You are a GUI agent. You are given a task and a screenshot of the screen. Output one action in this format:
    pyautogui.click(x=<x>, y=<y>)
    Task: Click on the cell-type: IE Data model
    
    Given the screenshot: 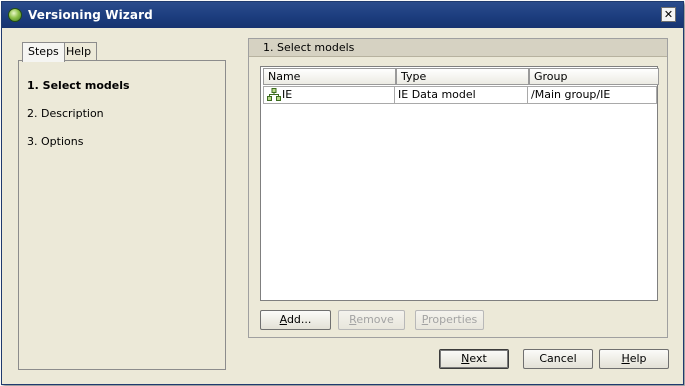 What is the action you would take?
    pyautogui.click(x=461, y=95)
    